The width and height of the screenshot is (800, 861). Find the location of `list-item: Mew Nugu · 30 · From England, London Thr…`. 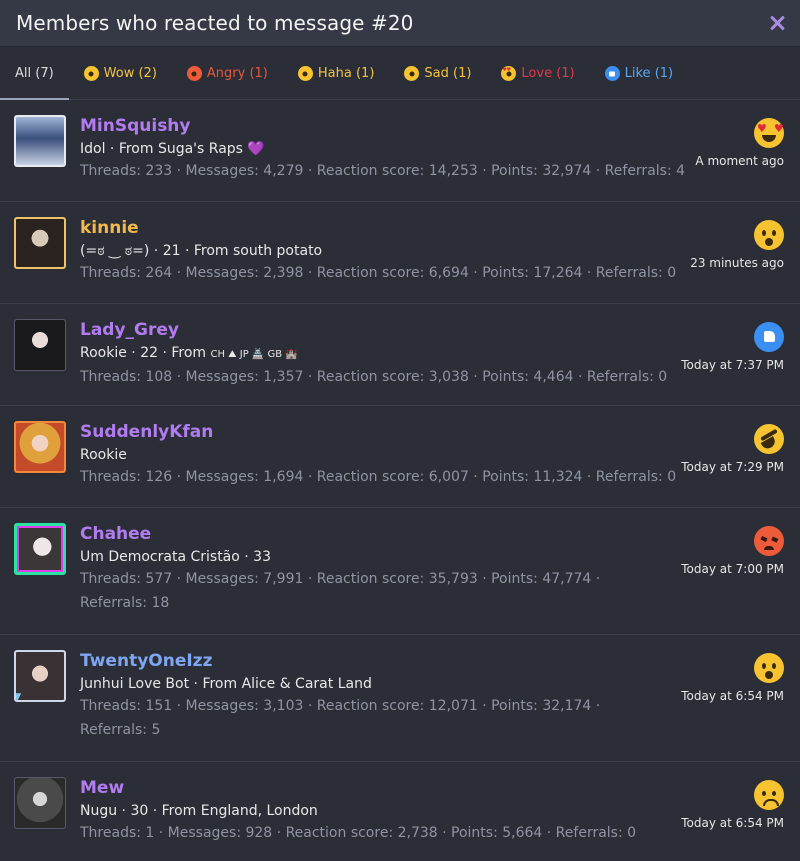

list-item: Mew Nugu · 30 · From England, London Thr… is located at coordinates (400, 811).